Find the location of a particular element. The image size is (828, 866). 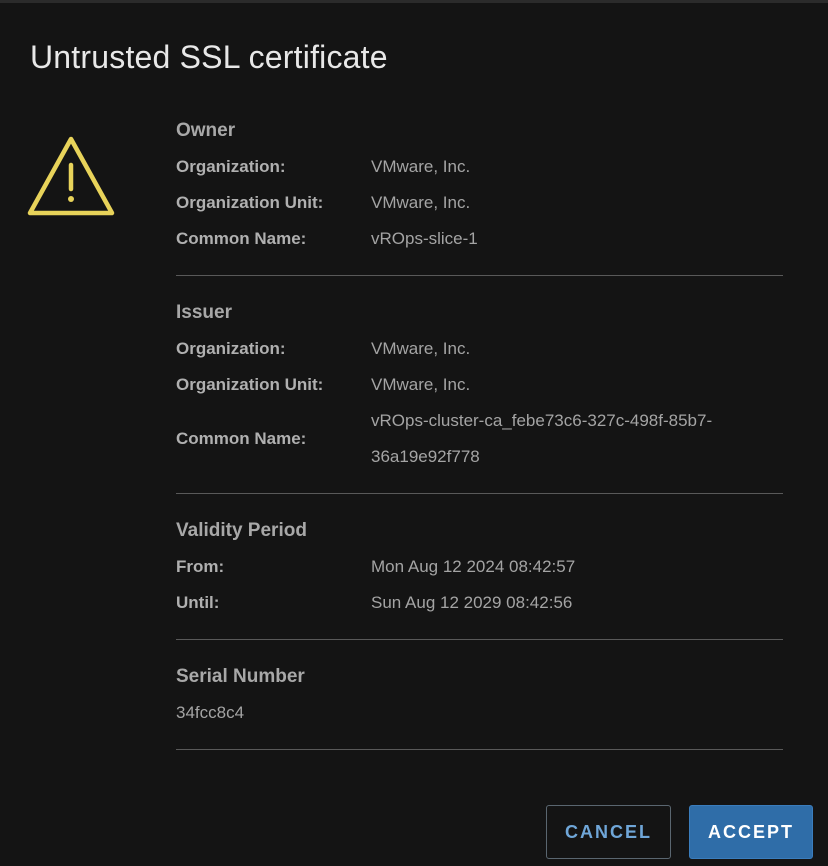

validity-from-label: From: is located at coordinates (200, 566).